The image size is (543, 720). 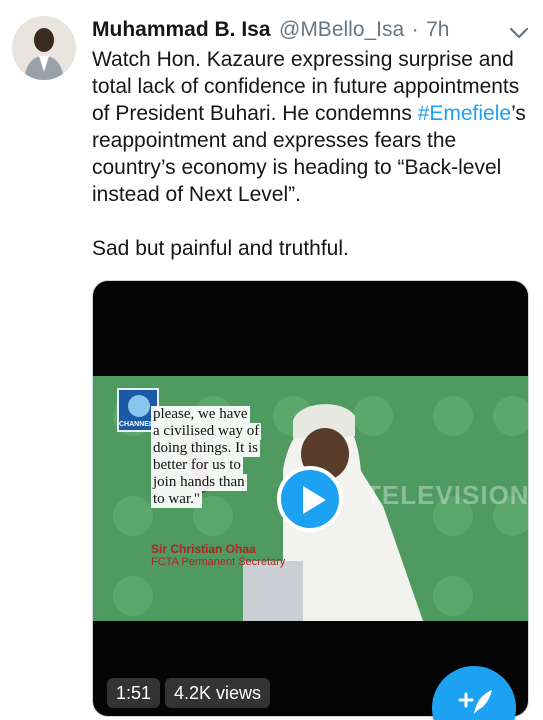 What do you see at coordinates (197, 465) in the screenshot?
I see `quote-line: better for us to` at bounding box center [197, 465].